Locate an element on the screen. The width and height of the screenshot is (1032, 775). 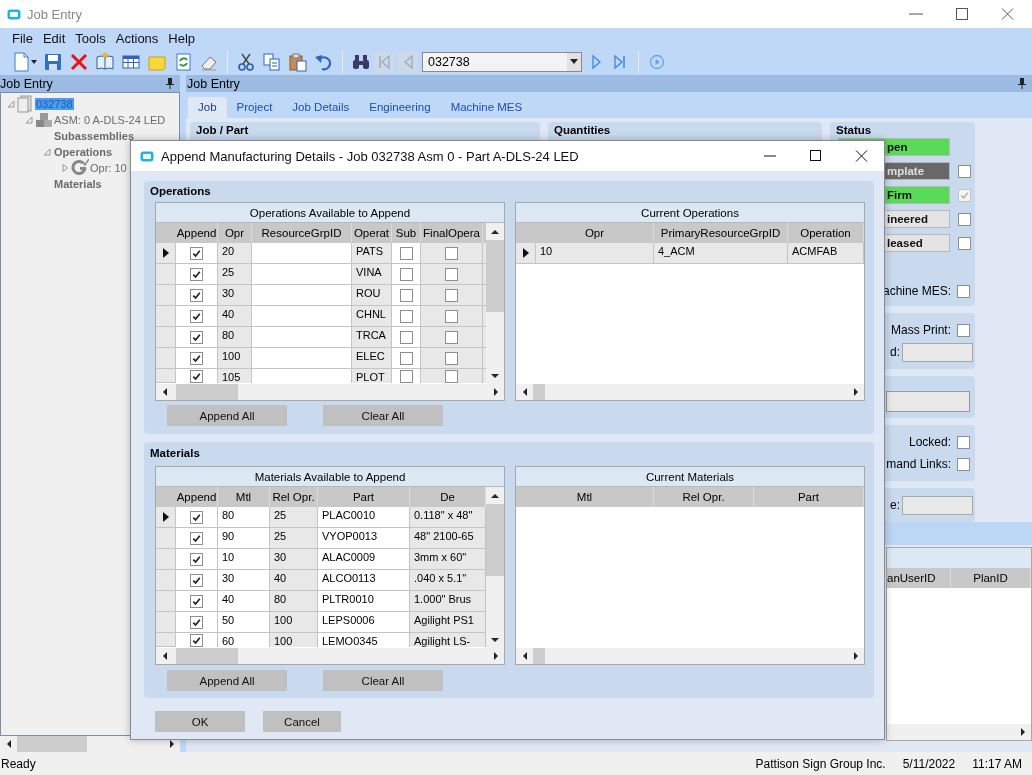
column-header: Rel Opr. is located at coordinates (704, 497).